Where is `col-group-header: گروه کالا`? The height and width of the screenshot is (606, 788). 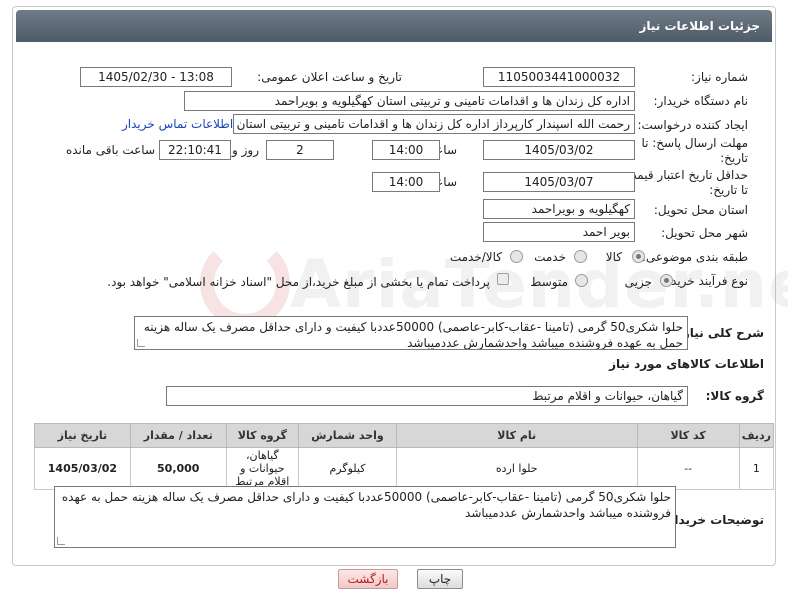 col-group-header: گروه کالا is located at coordinates (262, 435).